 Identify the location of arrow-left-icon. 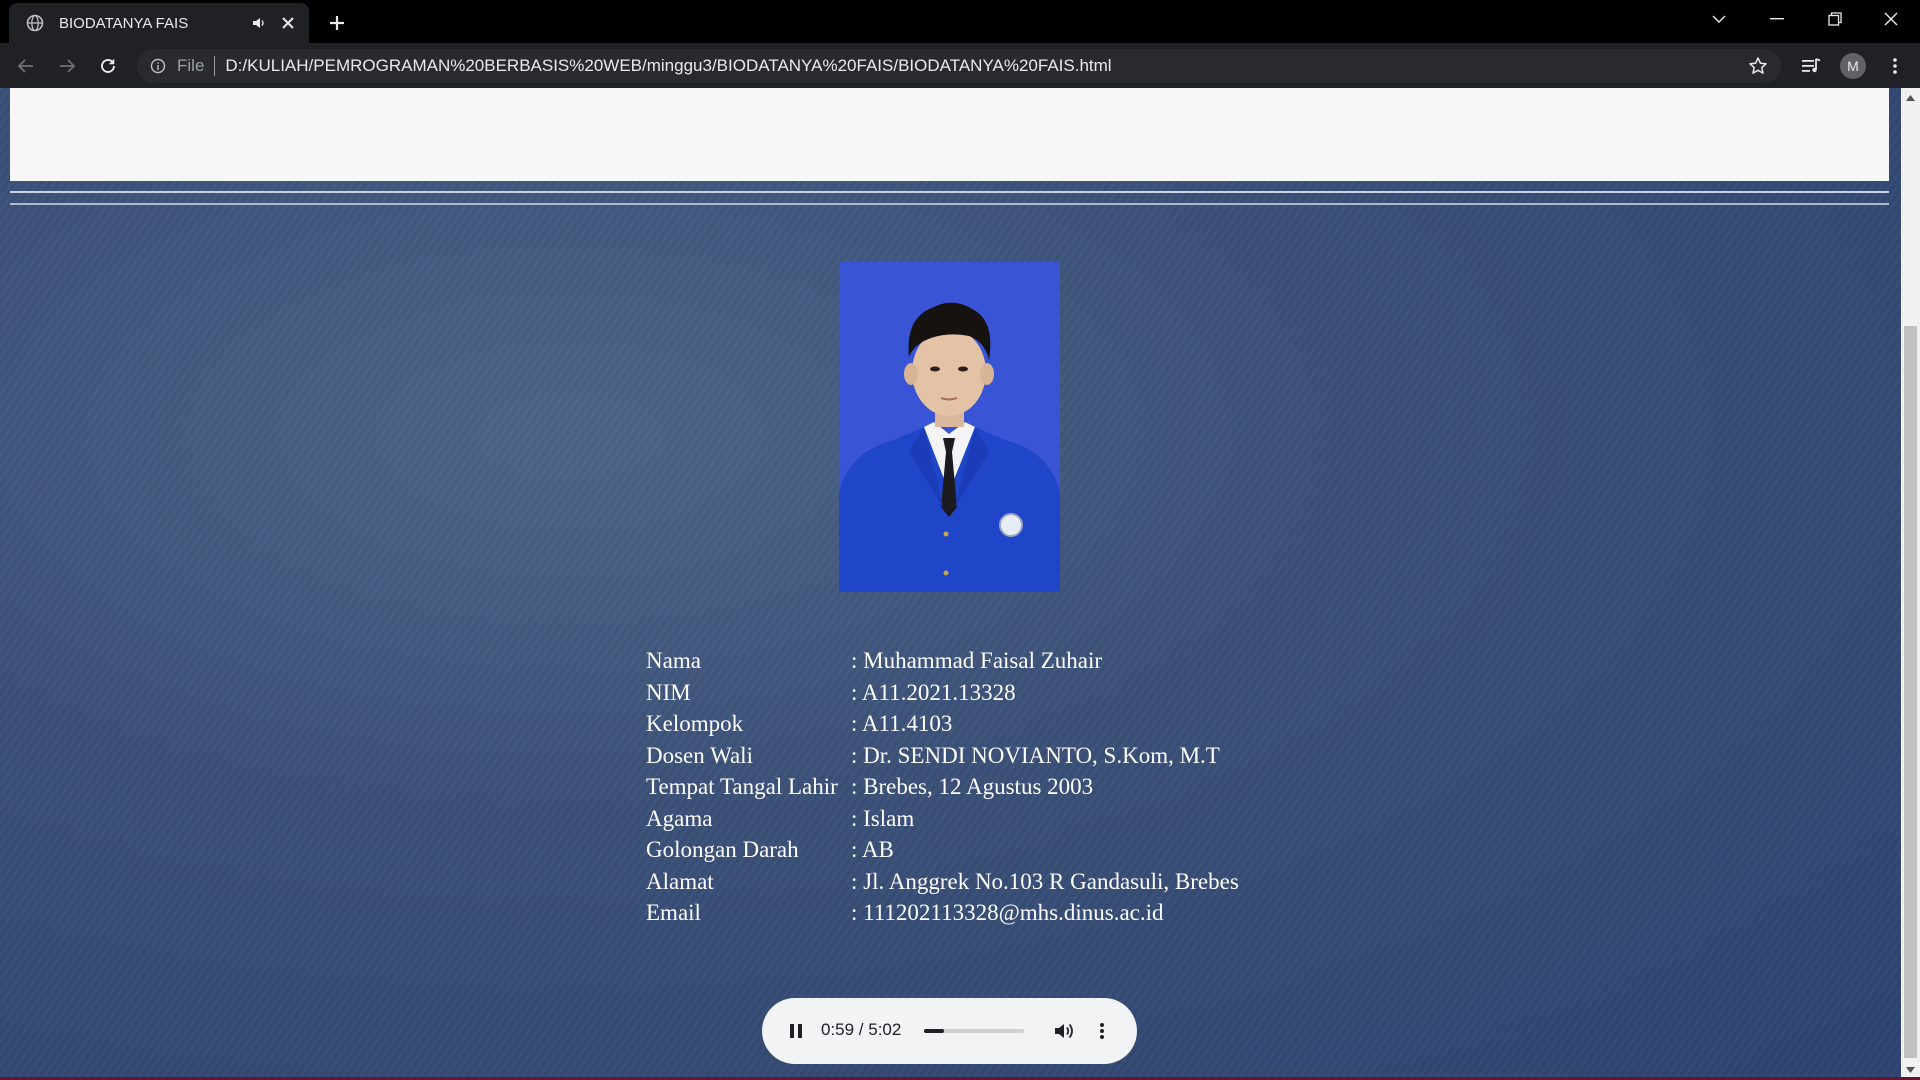
(26, 66).